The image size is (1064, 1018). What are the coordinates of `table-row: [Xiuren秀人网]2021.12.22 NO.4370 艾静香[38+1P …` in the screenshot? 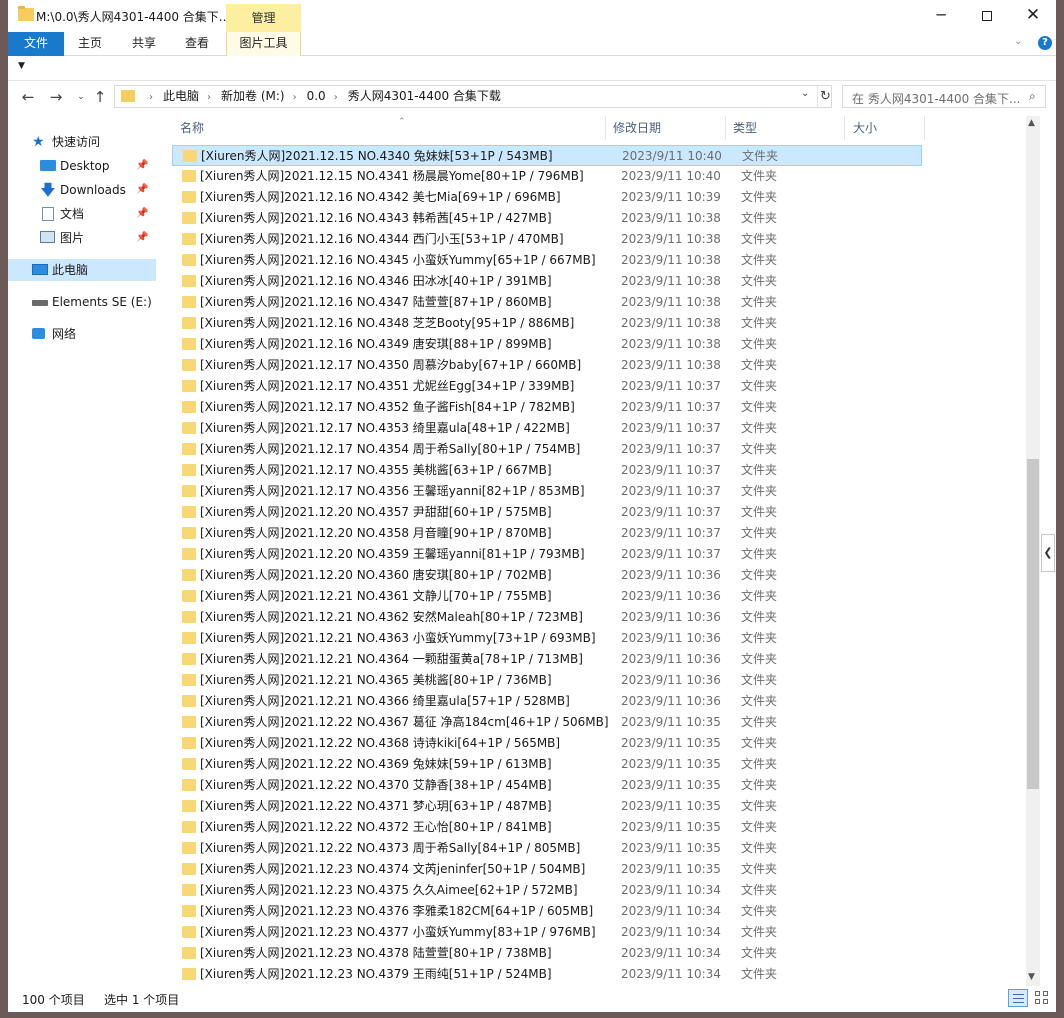 It's located at (547, 785).